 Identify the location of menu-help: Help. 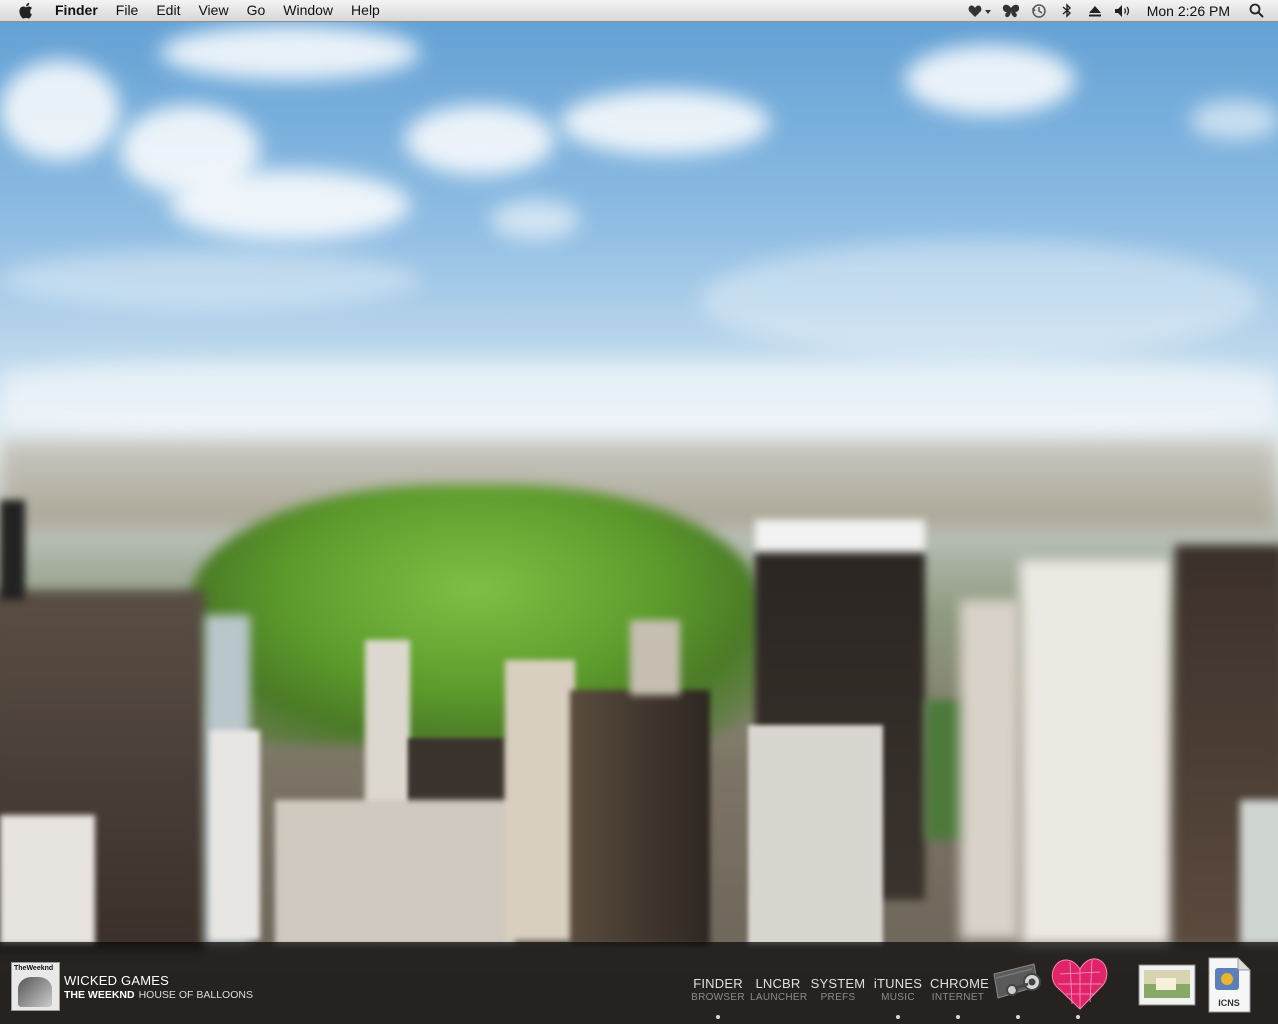
(365, 10).